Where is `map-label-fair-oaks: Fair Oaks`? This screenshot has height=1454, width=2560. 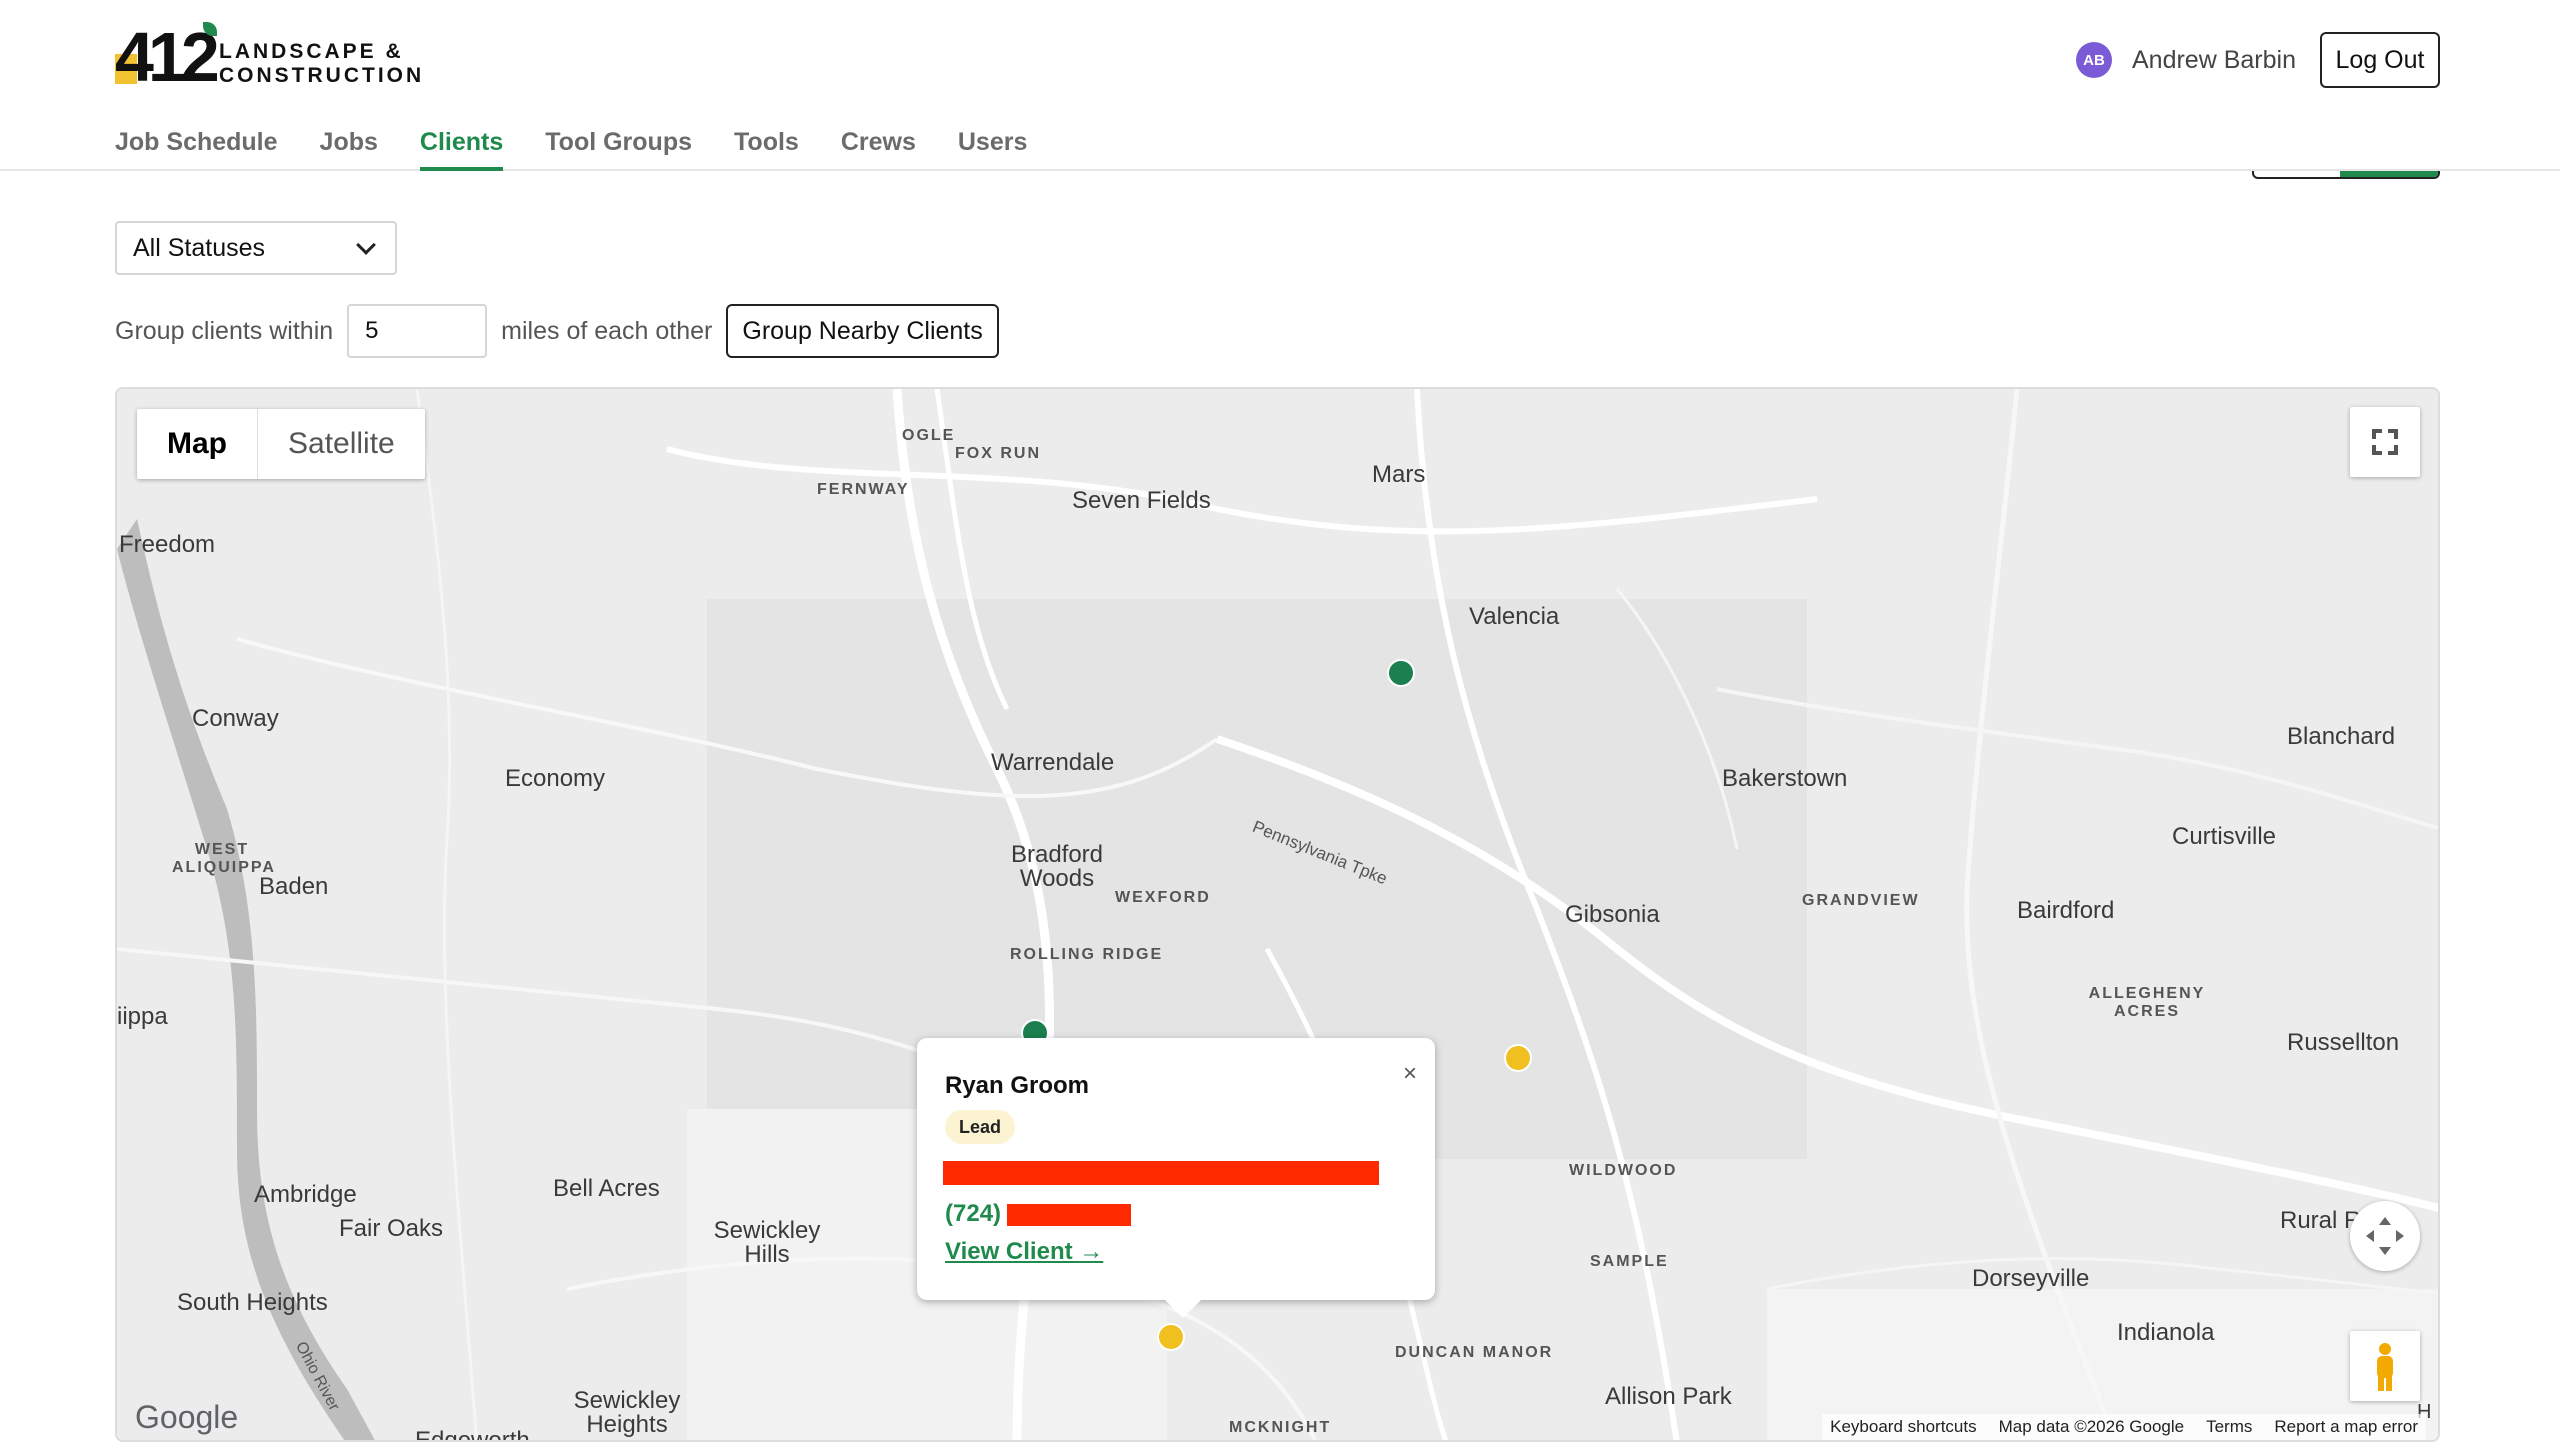 map-label-fair-oaks: Fair Oaks is located at coordinates (391, 1228).